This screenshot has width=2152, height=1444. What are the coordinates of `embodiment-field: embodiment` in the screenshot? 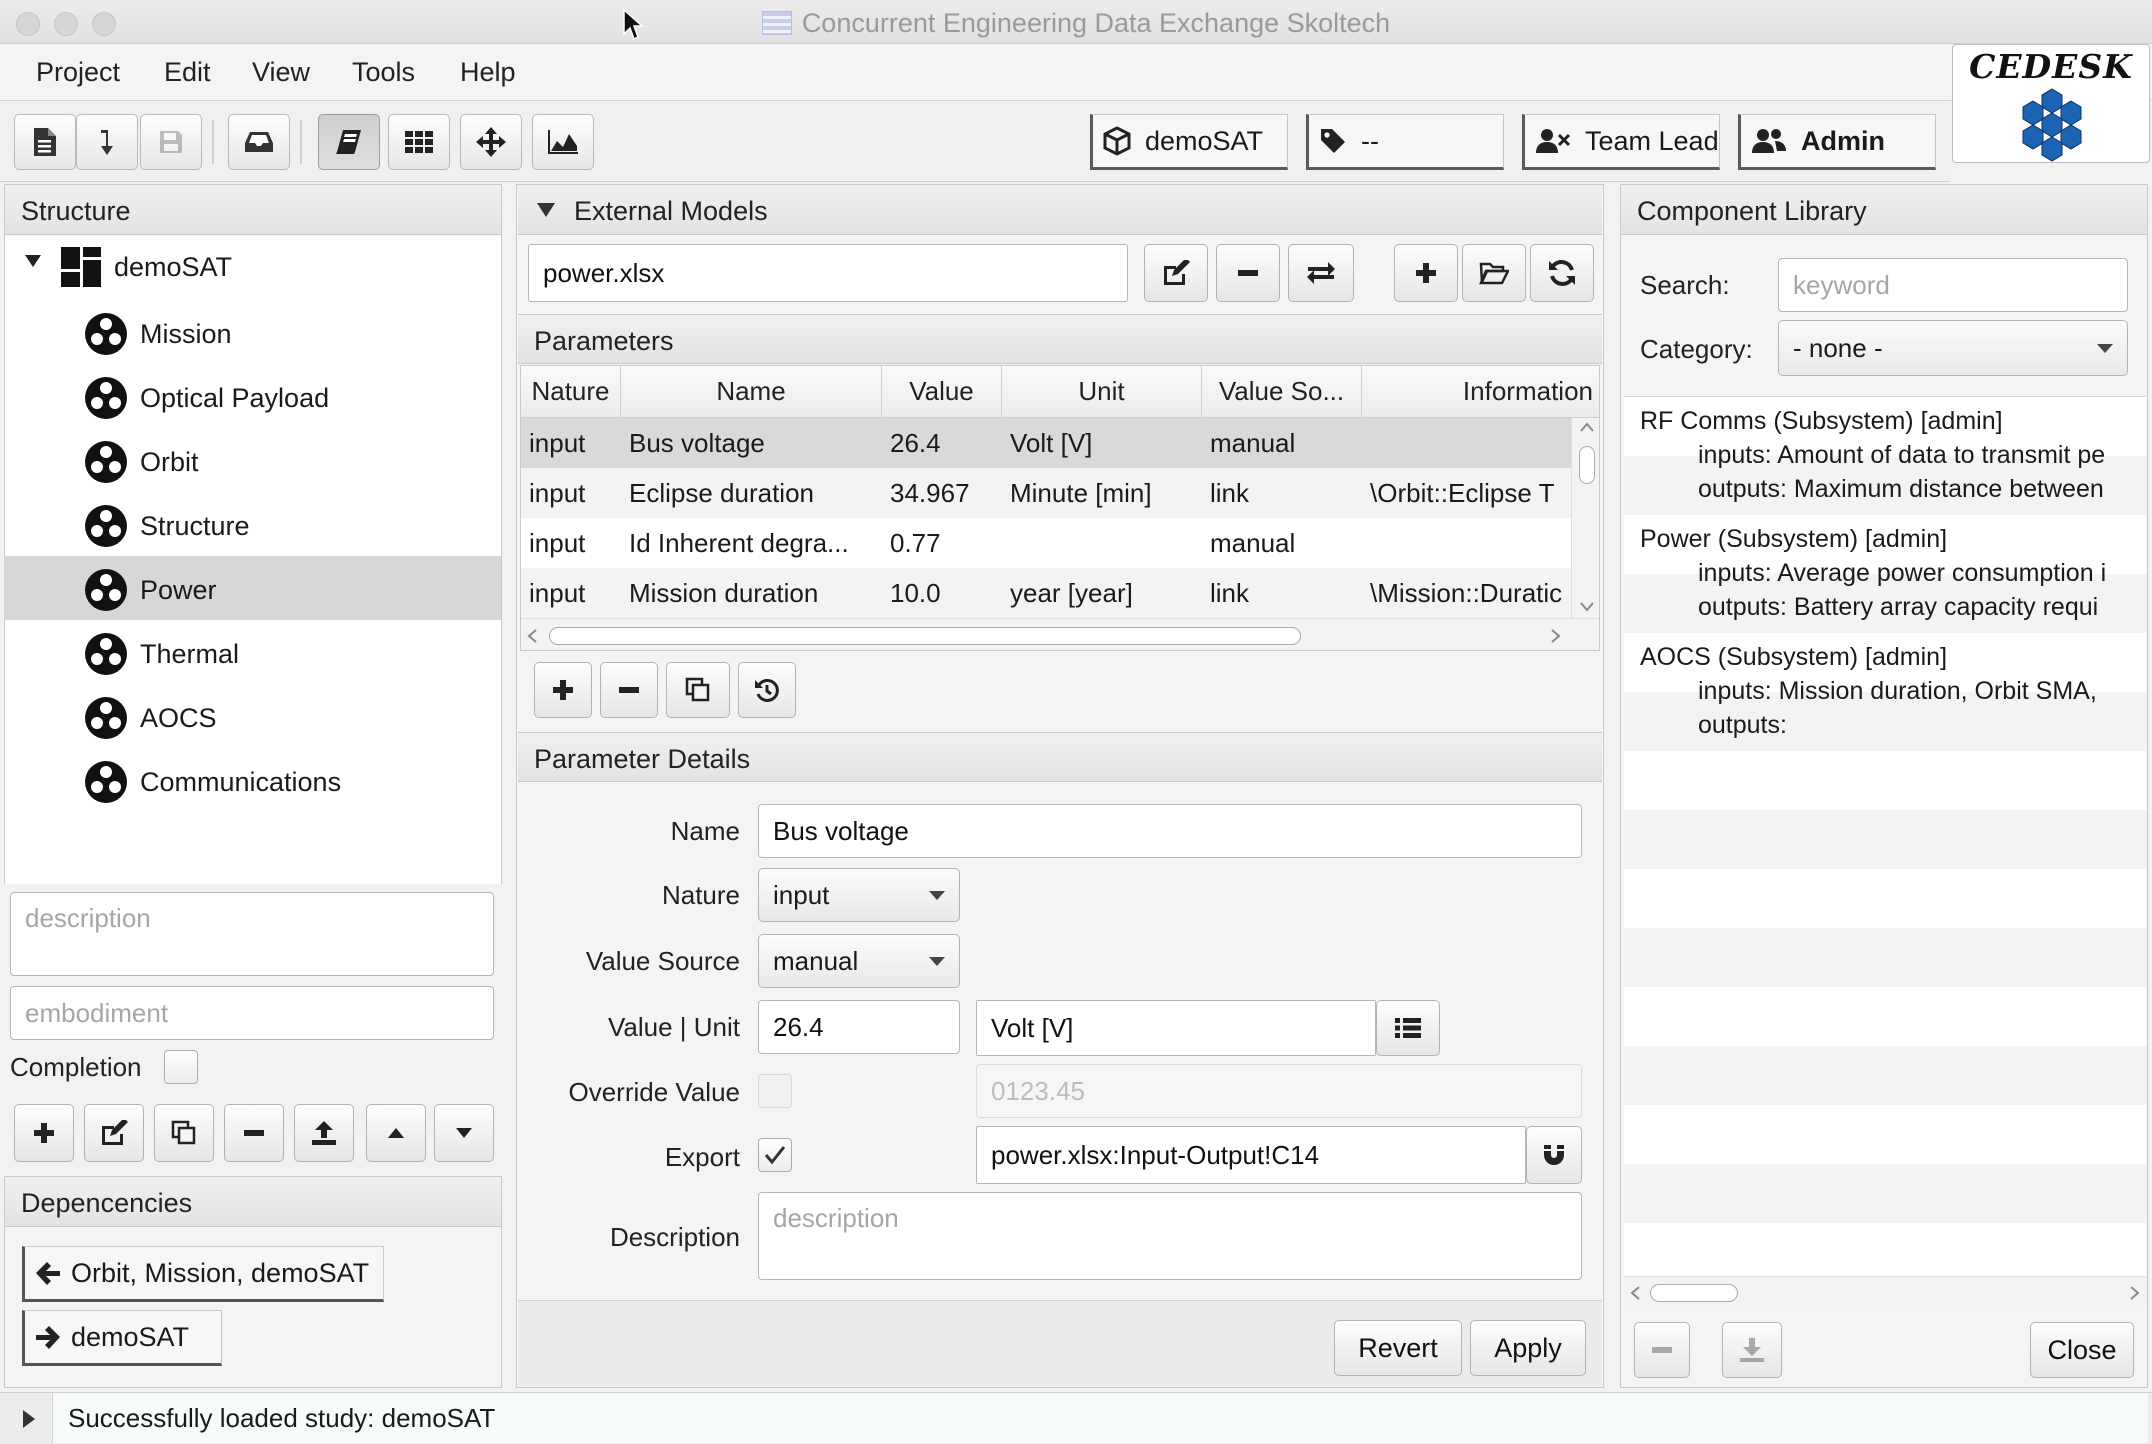 It's located at (252, 1013).